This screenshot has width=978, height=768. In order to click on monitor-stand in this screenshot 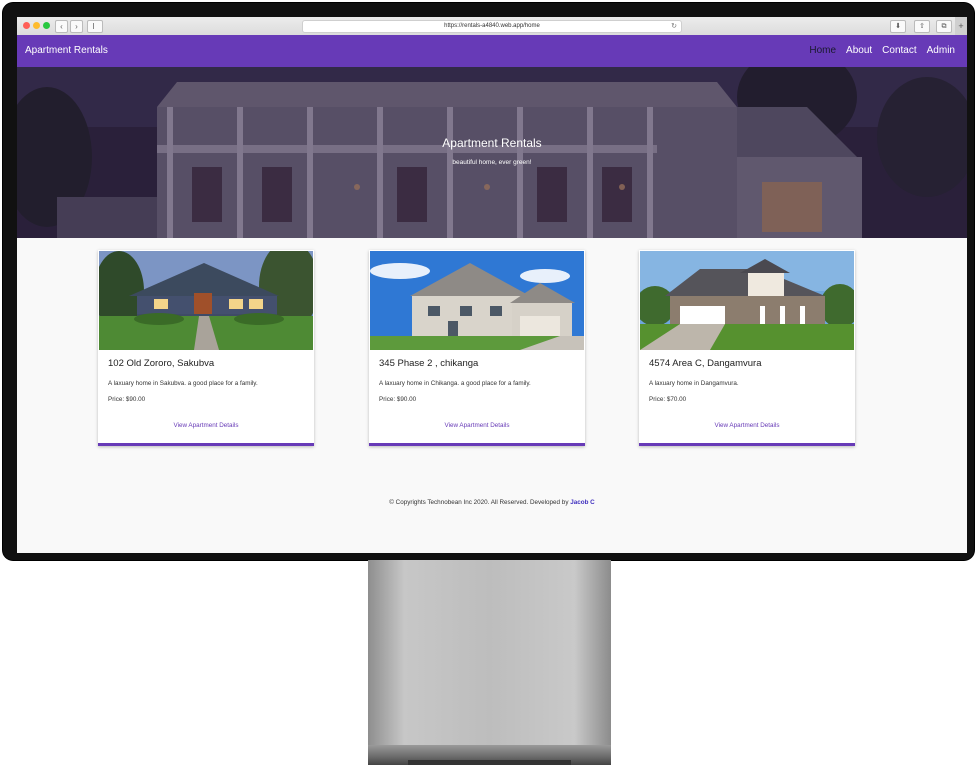, I will do `click(489, 662)`.